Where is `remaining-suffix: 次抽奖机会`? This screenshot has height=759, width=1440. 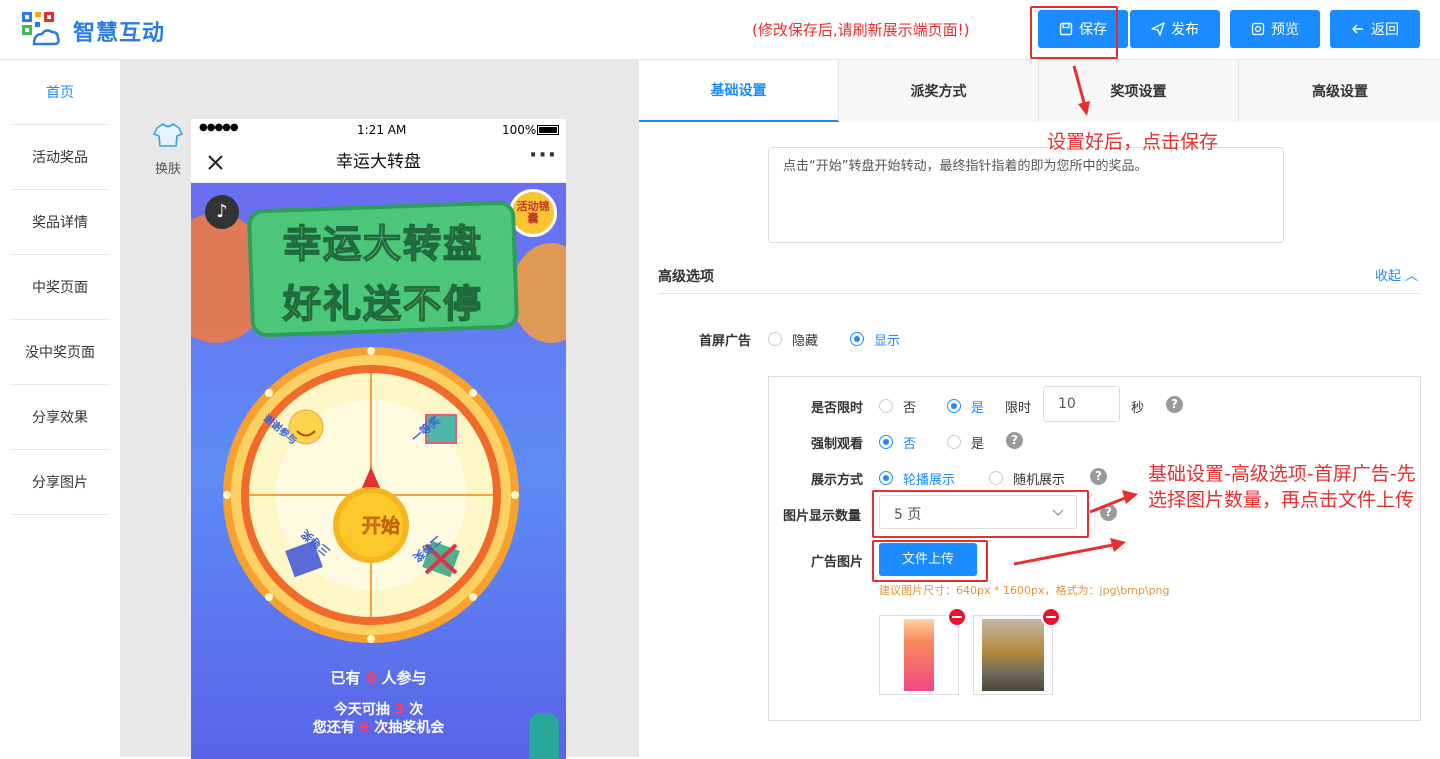
remaining-suffix: 次抽奖机会 is located at coordinates (409, 728).